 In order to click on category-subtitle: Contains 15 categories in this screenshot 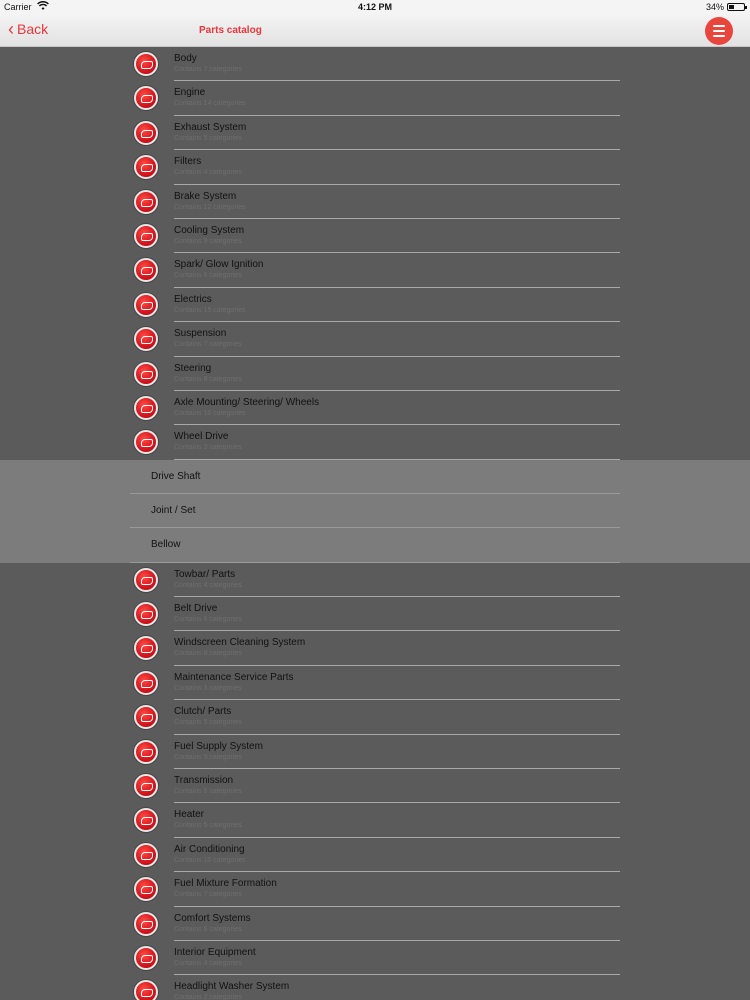, I will do `click(210, 310)`.